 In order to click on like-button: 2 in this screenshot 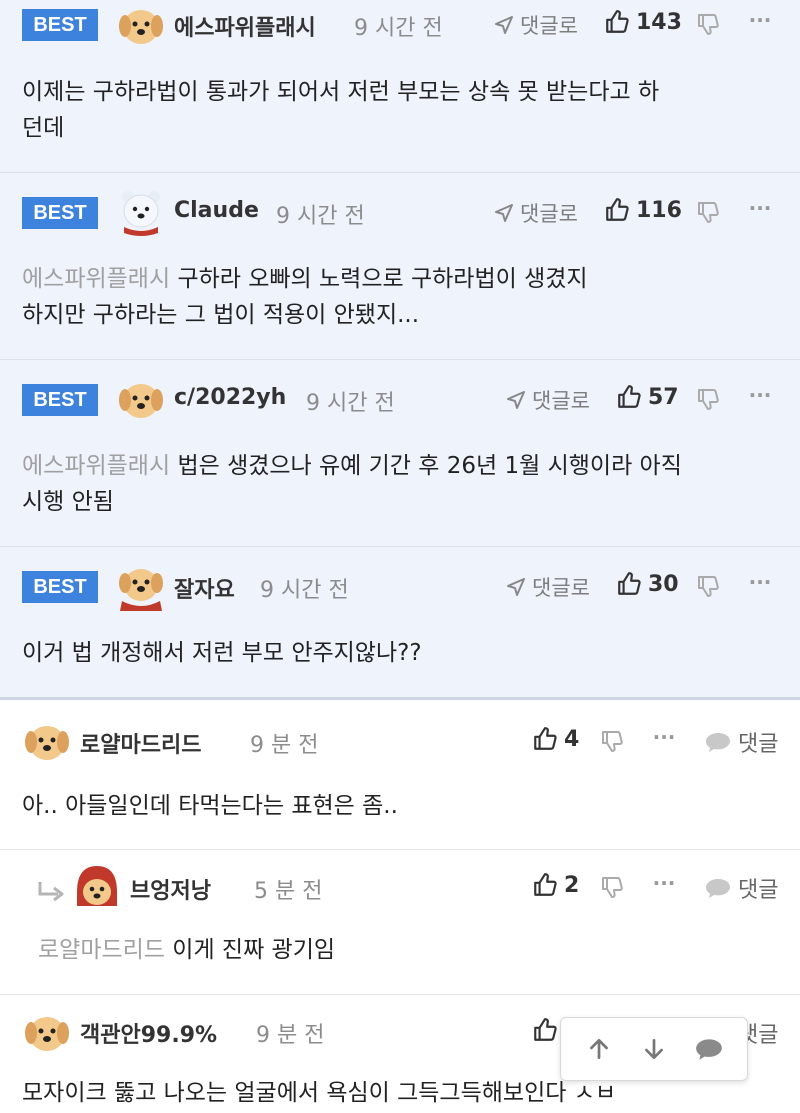, I will do `click(555, 885)`.